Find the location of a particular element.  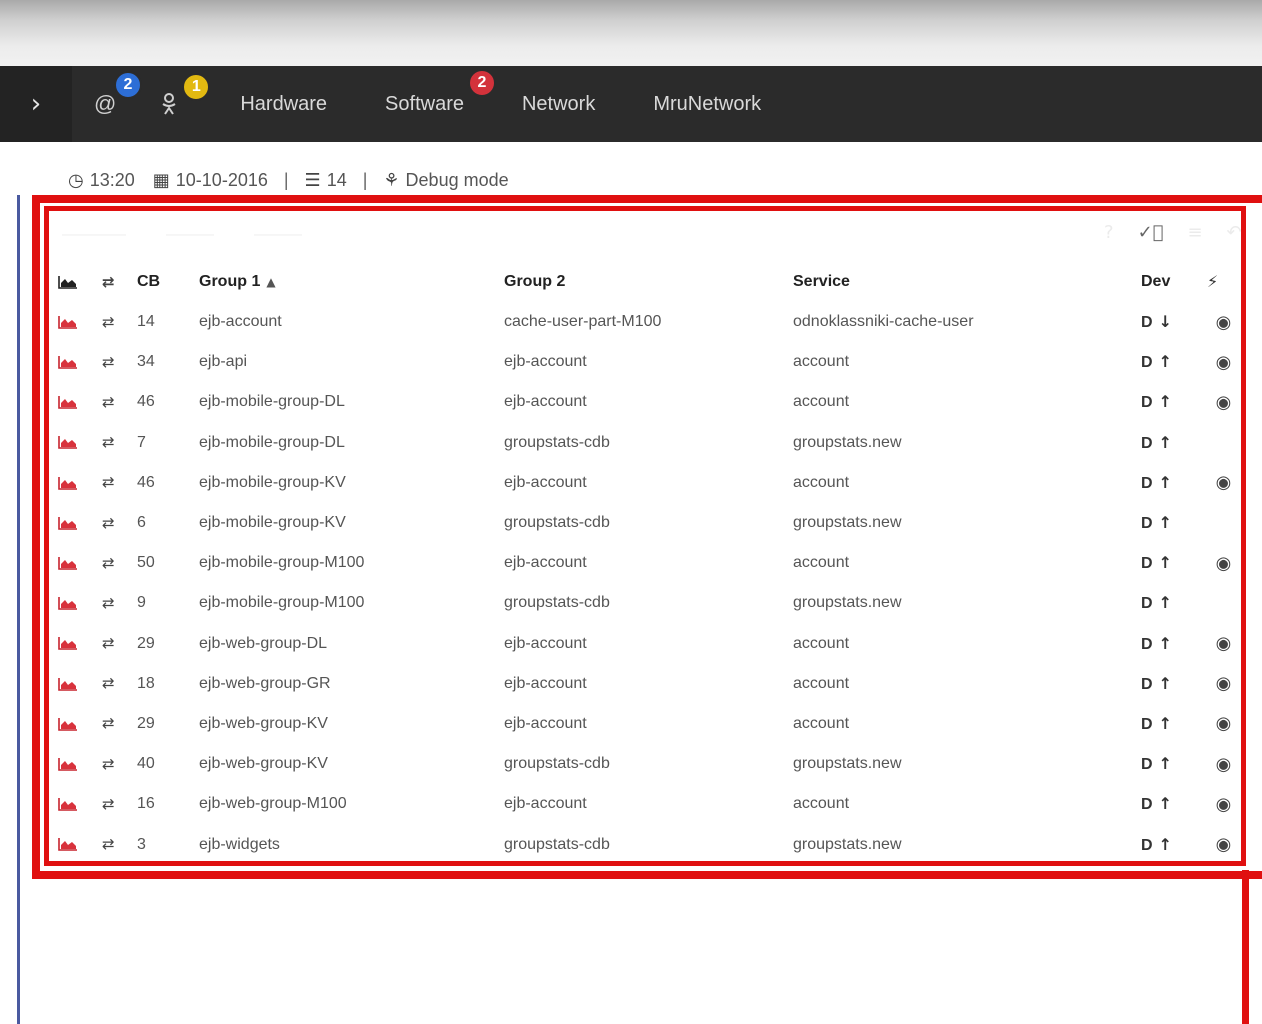

count-display: ☰ 14 is located at coordinates (326, 180).